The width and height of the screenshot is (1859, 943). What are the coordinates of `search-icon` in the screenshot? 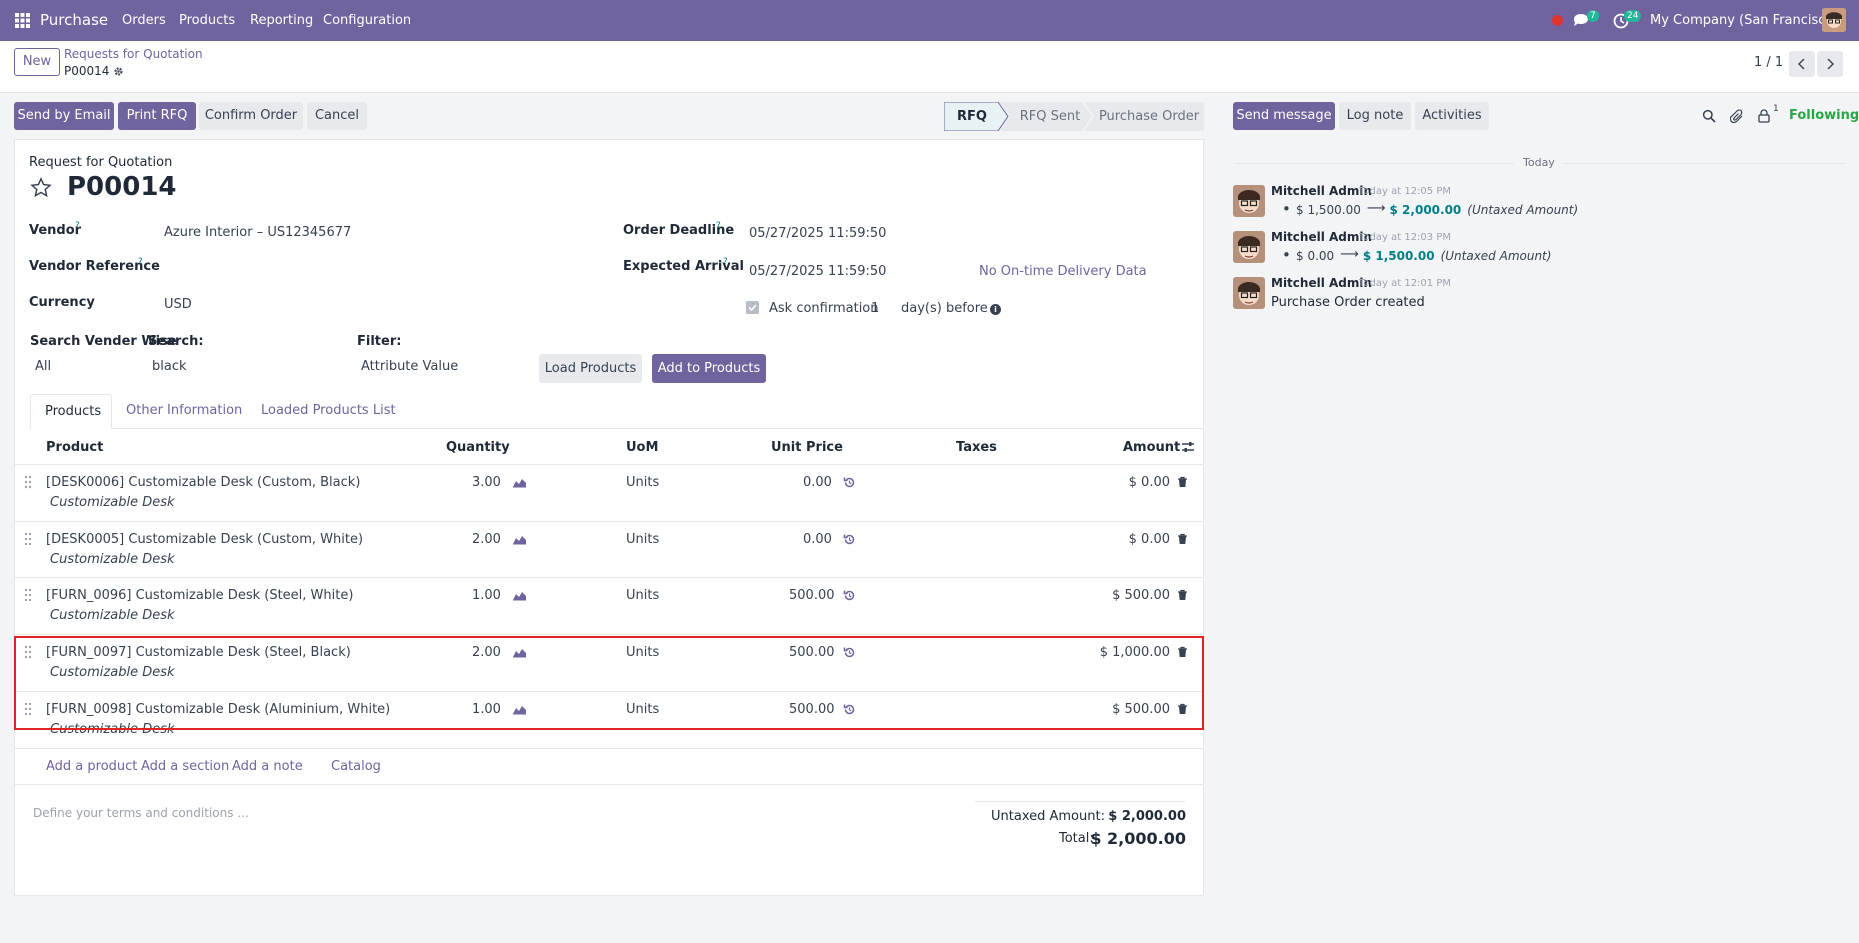 It's located at (1709, 116).